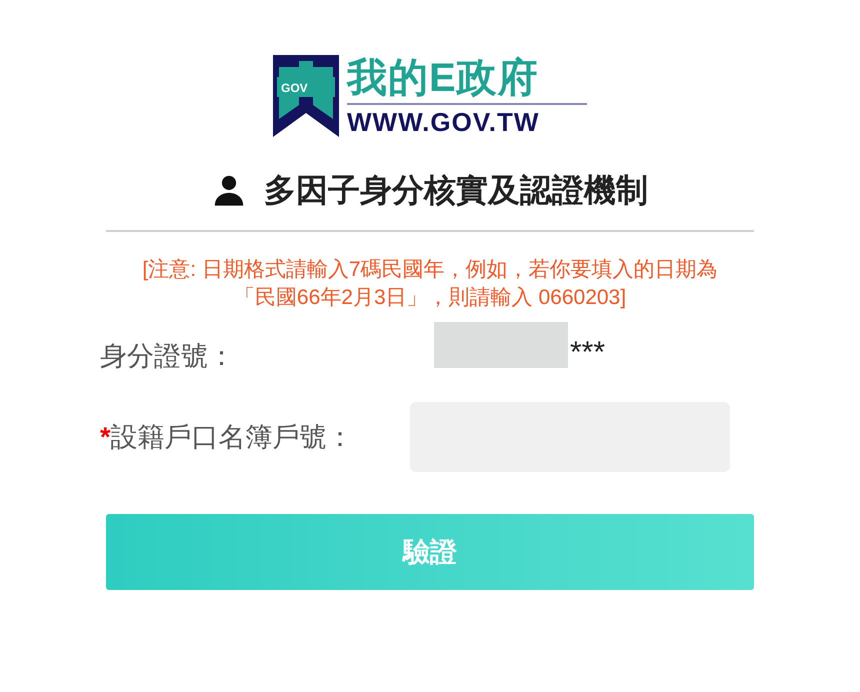 This screenshot has height=692, width=860. What do you see at coordinates (294, 88) in the screenshot?
I see `logo-badge-text: GOV` at bounding box center [294, 88].